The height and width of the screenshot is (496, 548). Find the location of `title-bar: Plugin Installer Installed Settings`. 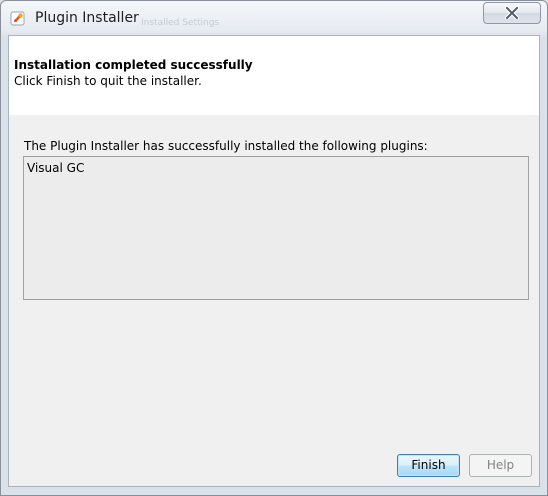

title-bar: Plugin Installer Installed Settings is located at coordinates (274, 18).